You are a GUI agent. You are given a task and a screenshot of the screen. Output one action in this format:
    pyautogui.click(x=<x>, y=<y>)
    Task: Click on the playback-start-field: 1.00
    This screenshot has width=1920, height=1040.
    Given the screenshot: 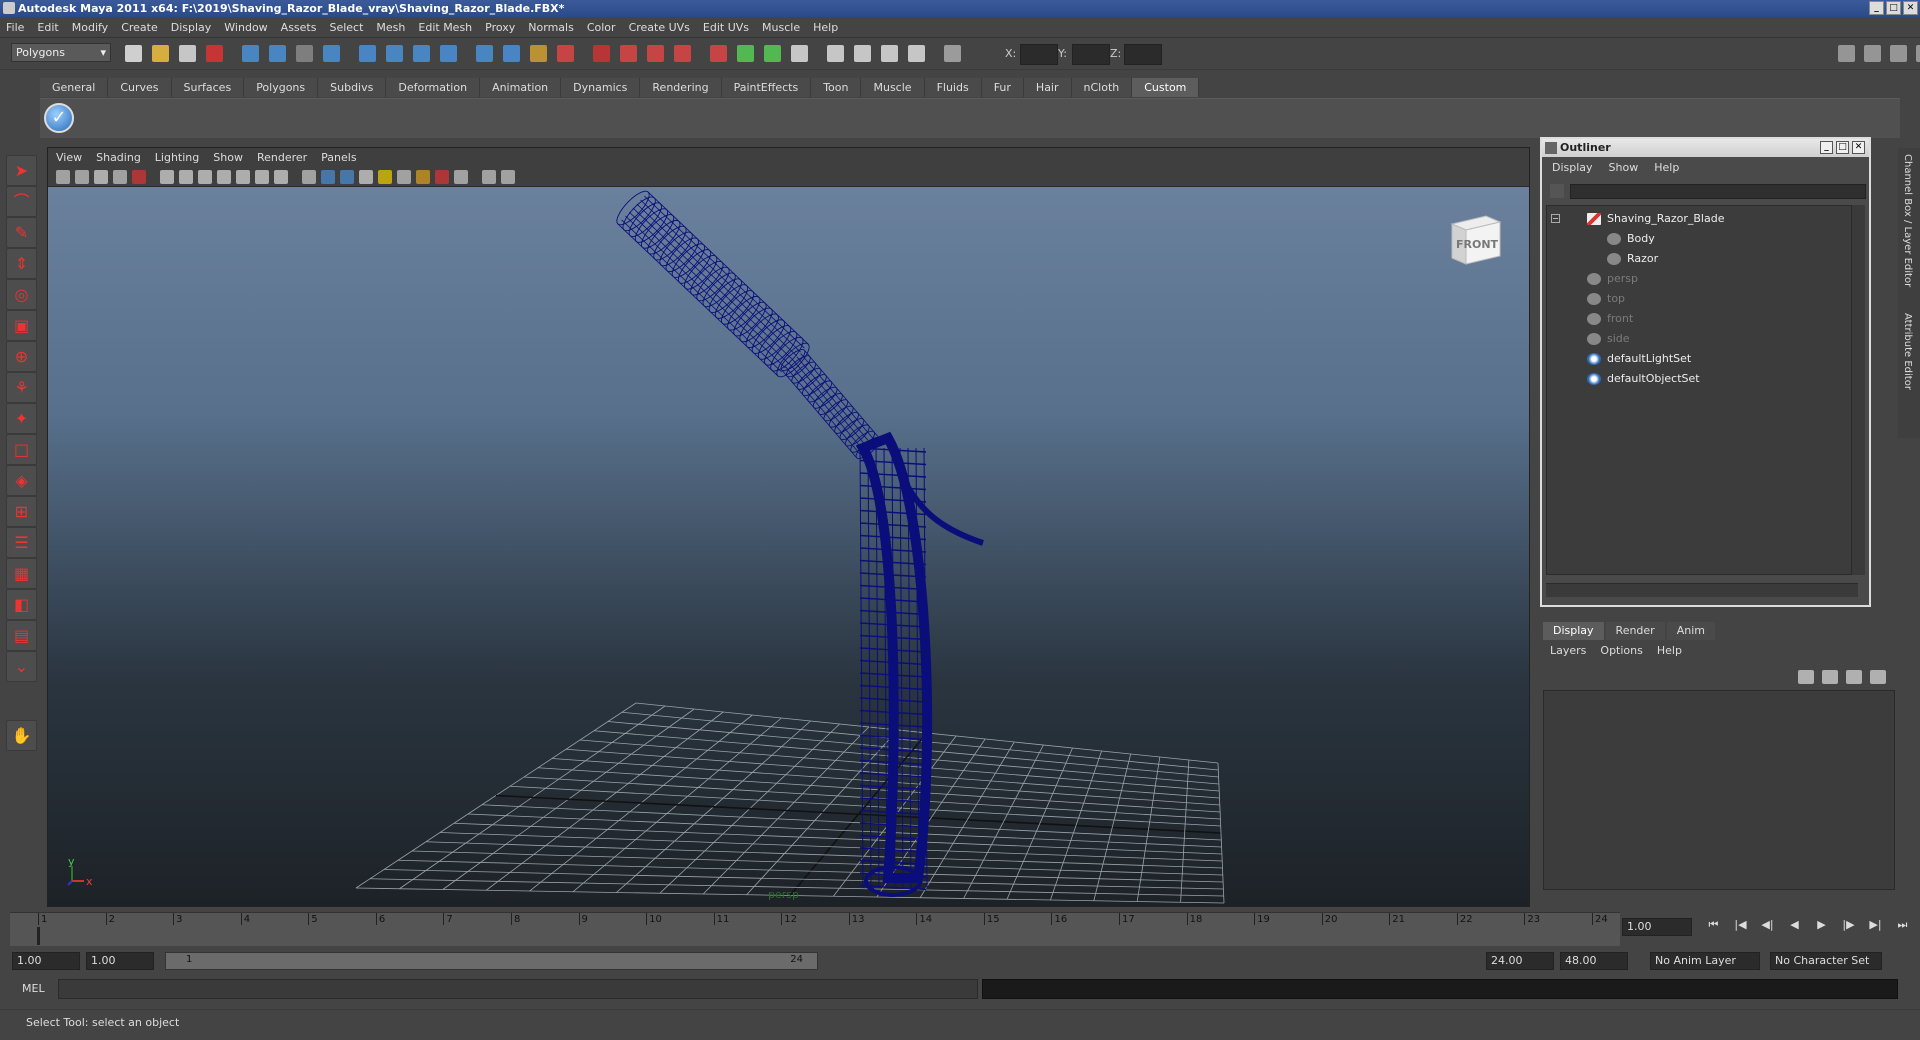 What is the action you would take?
    pyautogui.click(x=120, y=961)
    